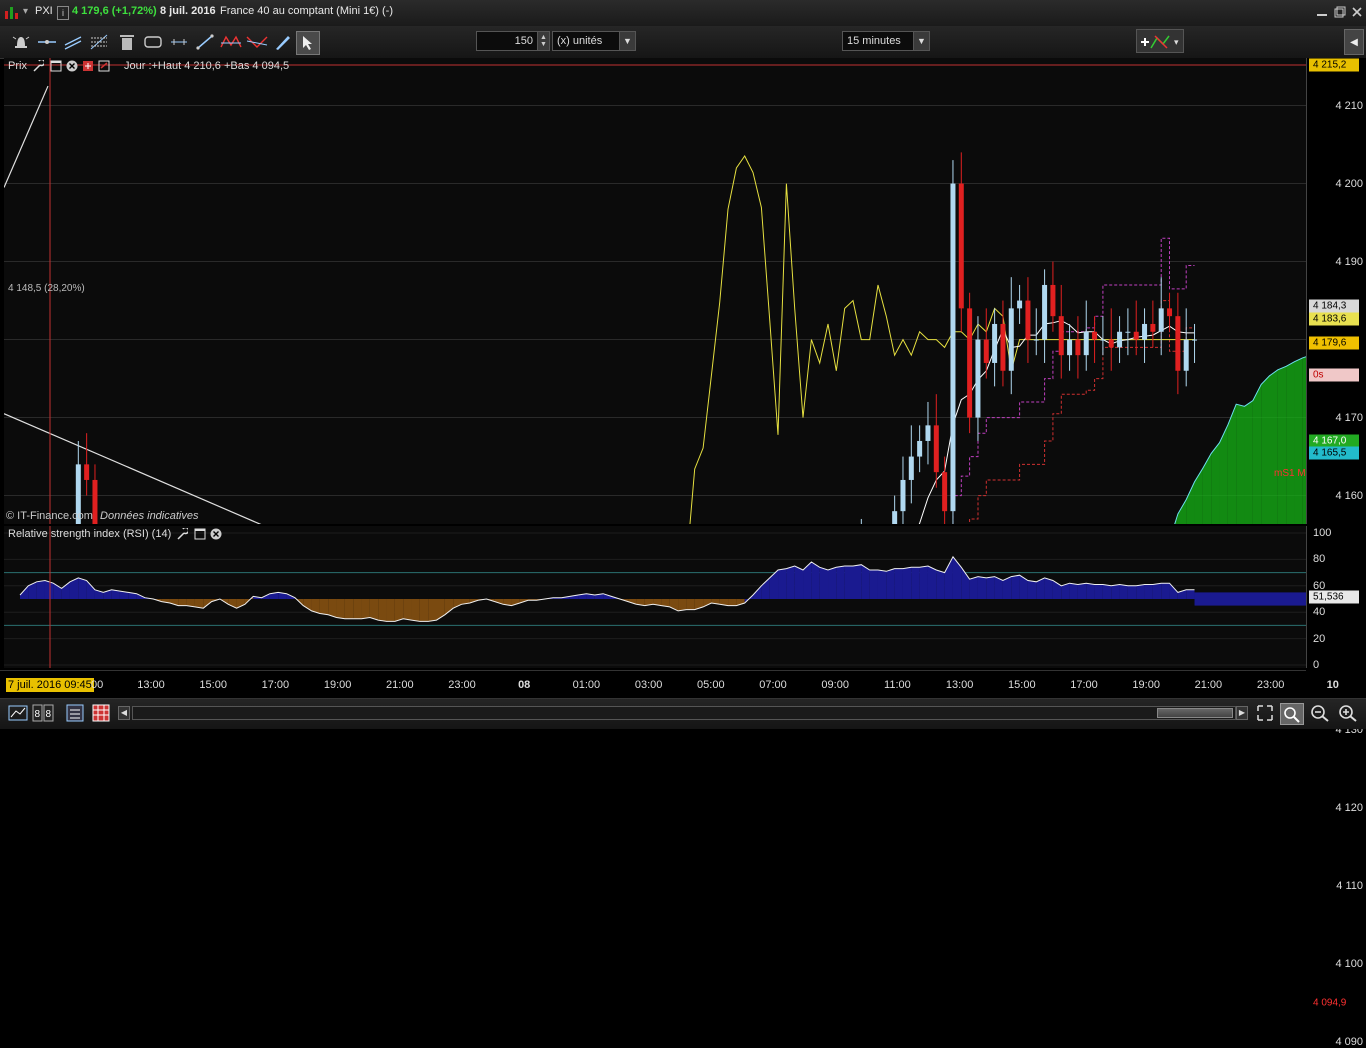  What do you see at coordinates (43, 713) in the screenshot?
I see `calendar-icon: 88` at bounding box center [43, 713].